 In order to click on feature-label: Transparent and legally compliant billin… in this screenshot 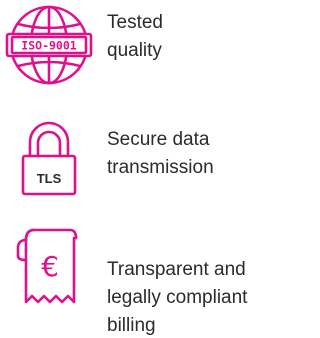, I will do `click(186, 297)`.